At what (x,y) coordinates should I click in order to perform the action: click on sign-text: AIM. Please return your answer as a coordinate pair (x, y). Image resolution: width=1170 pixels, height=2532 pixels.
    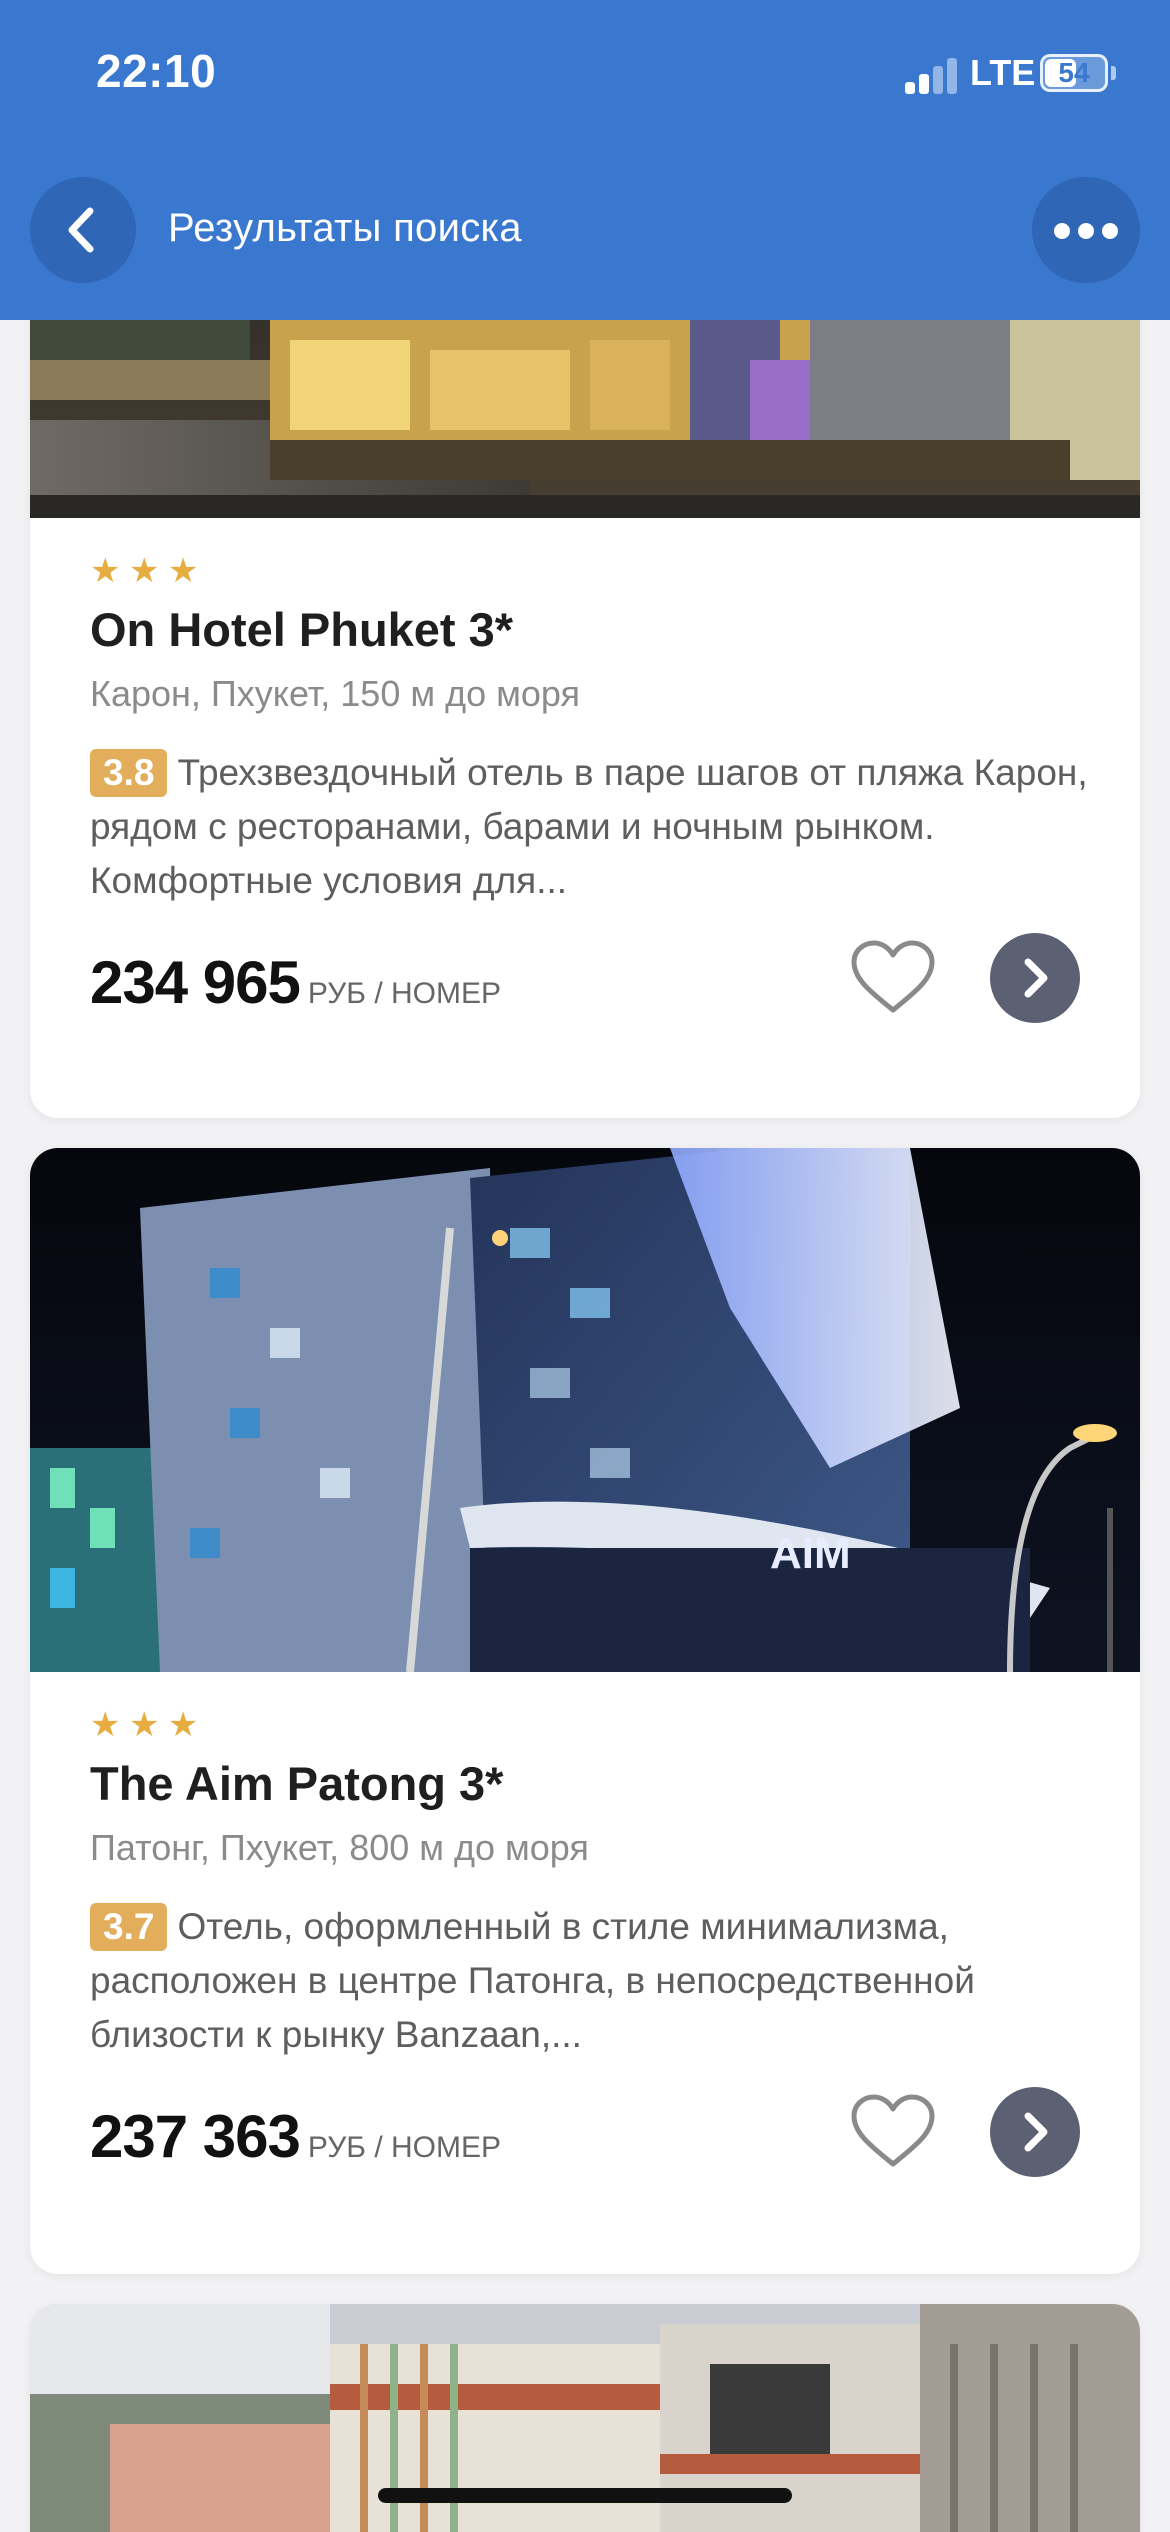
    Looking at the image, I should click on (810, 1553).